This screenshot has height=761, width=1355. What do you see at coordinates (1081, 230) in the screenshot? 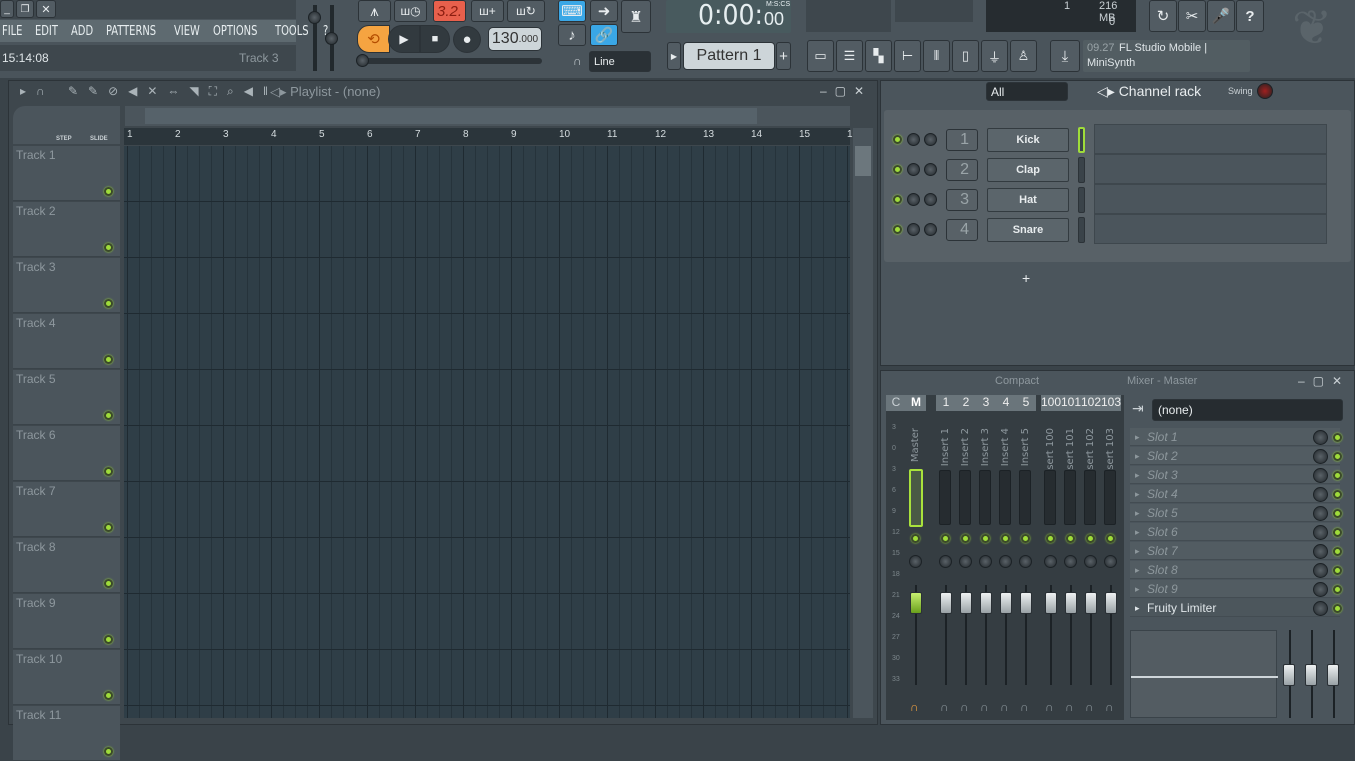
I see `channel-select` at bounding box center [1081, 230].